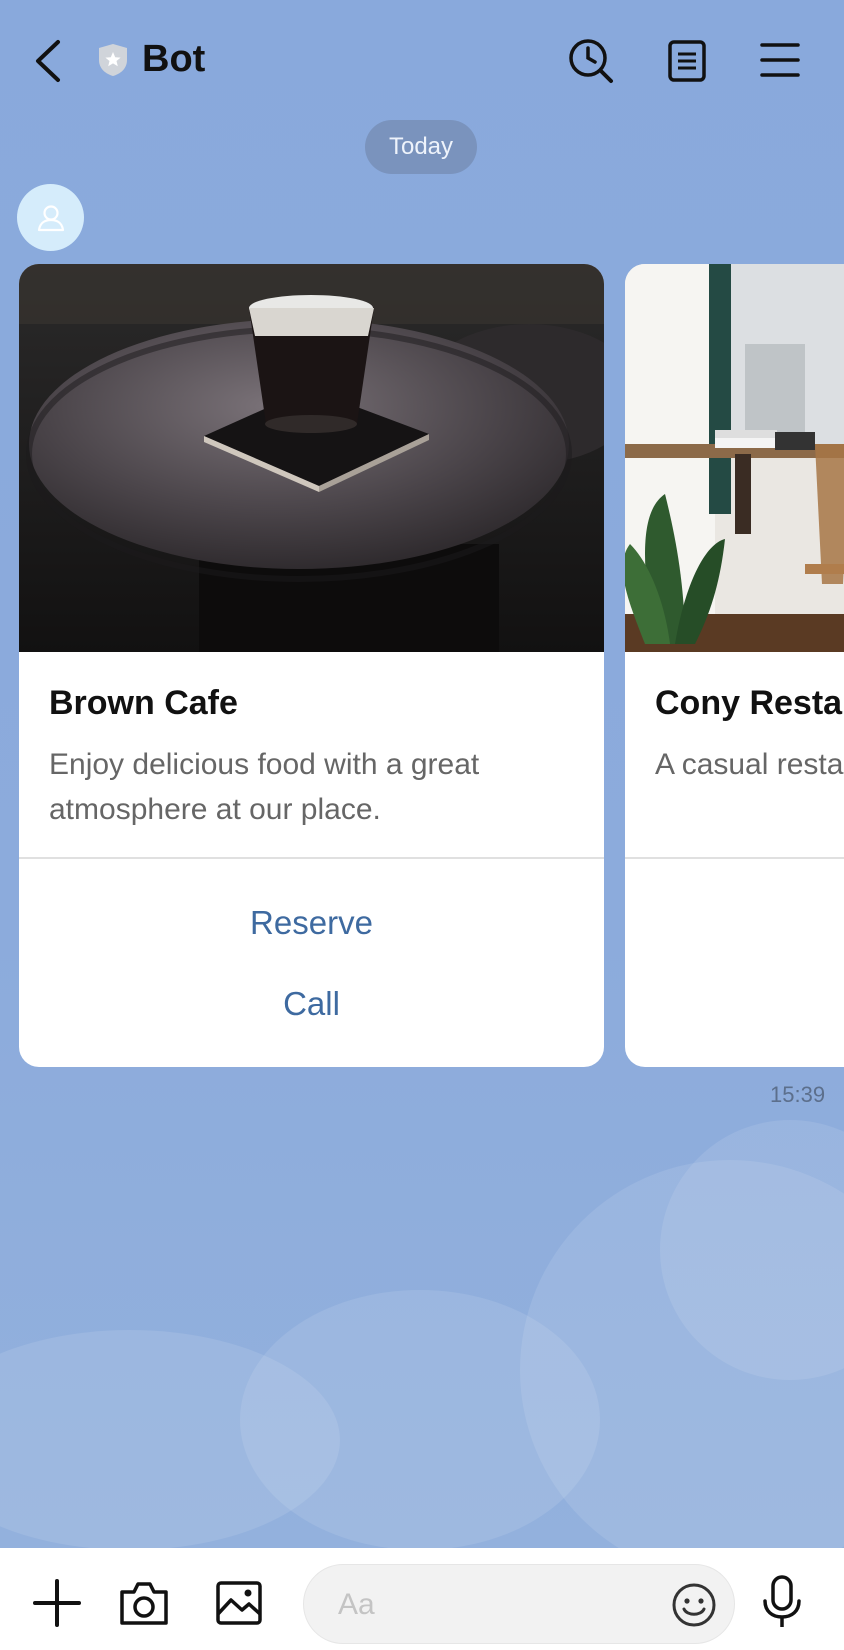 This screenshot has height=1650, width=844. I want to click on user-icon, so click(50, 217).